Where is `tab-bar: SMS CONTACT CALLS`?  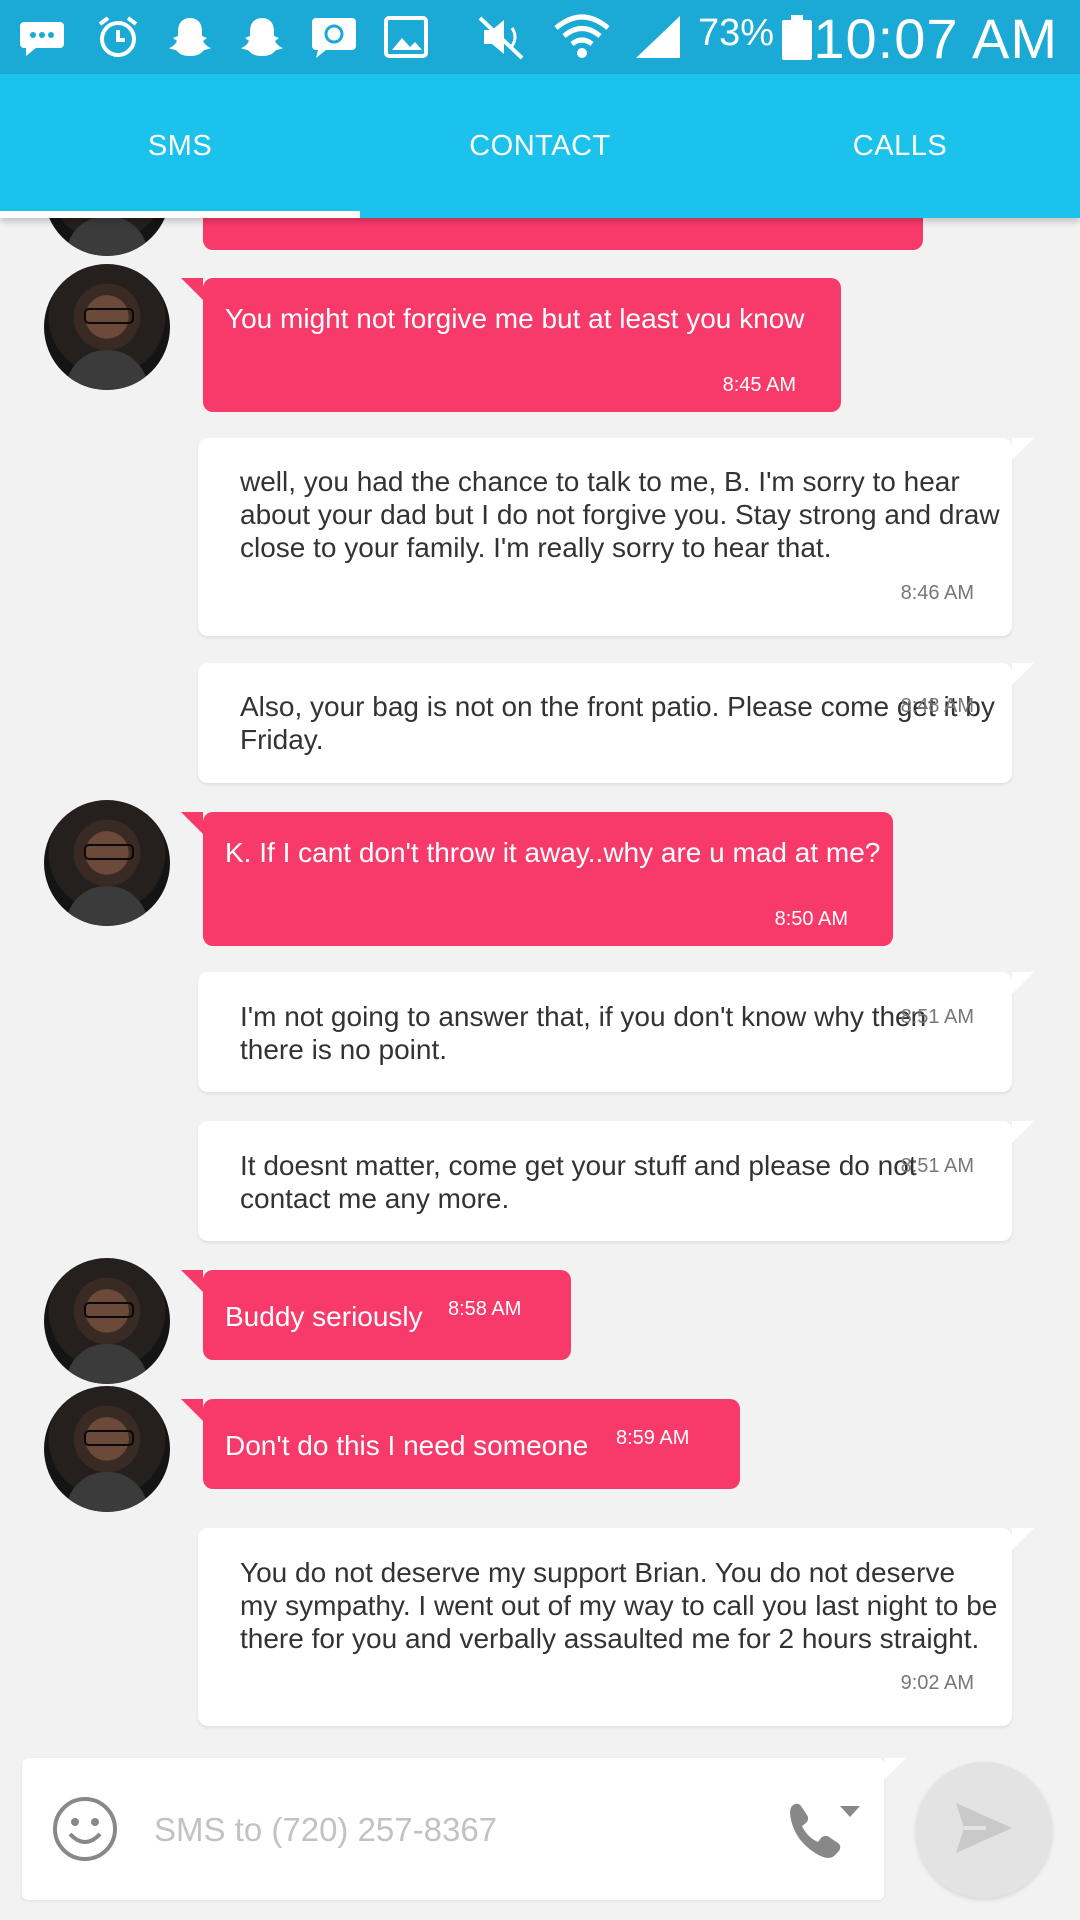
tab-bar: SMS CONTACT CALLS is located at coordinates (540, 146).